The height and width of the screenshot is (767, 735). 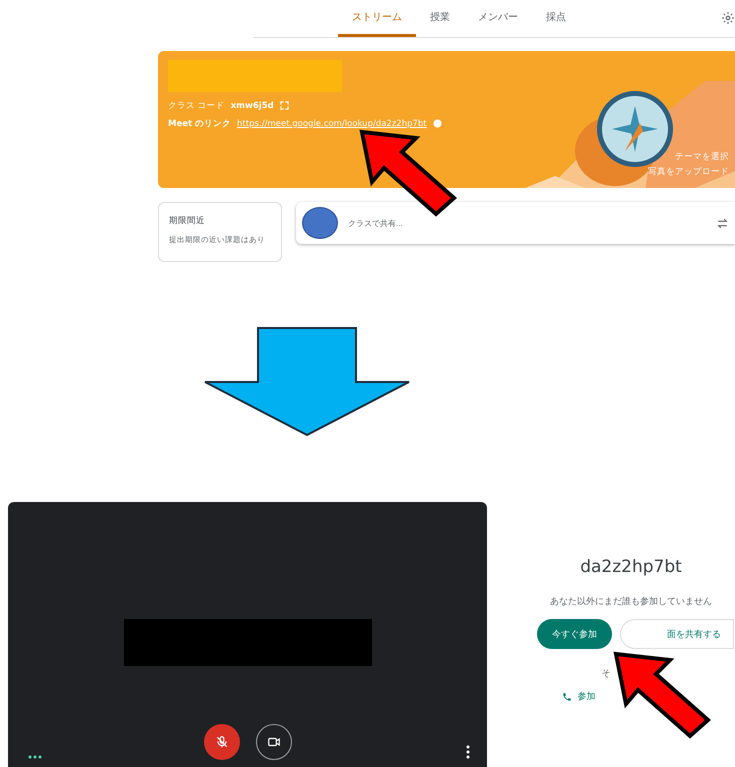 What do you see at coordinates (377, 18) in the screenshot?
I see `tab: ストリーム` at bounding box center [377, 18].